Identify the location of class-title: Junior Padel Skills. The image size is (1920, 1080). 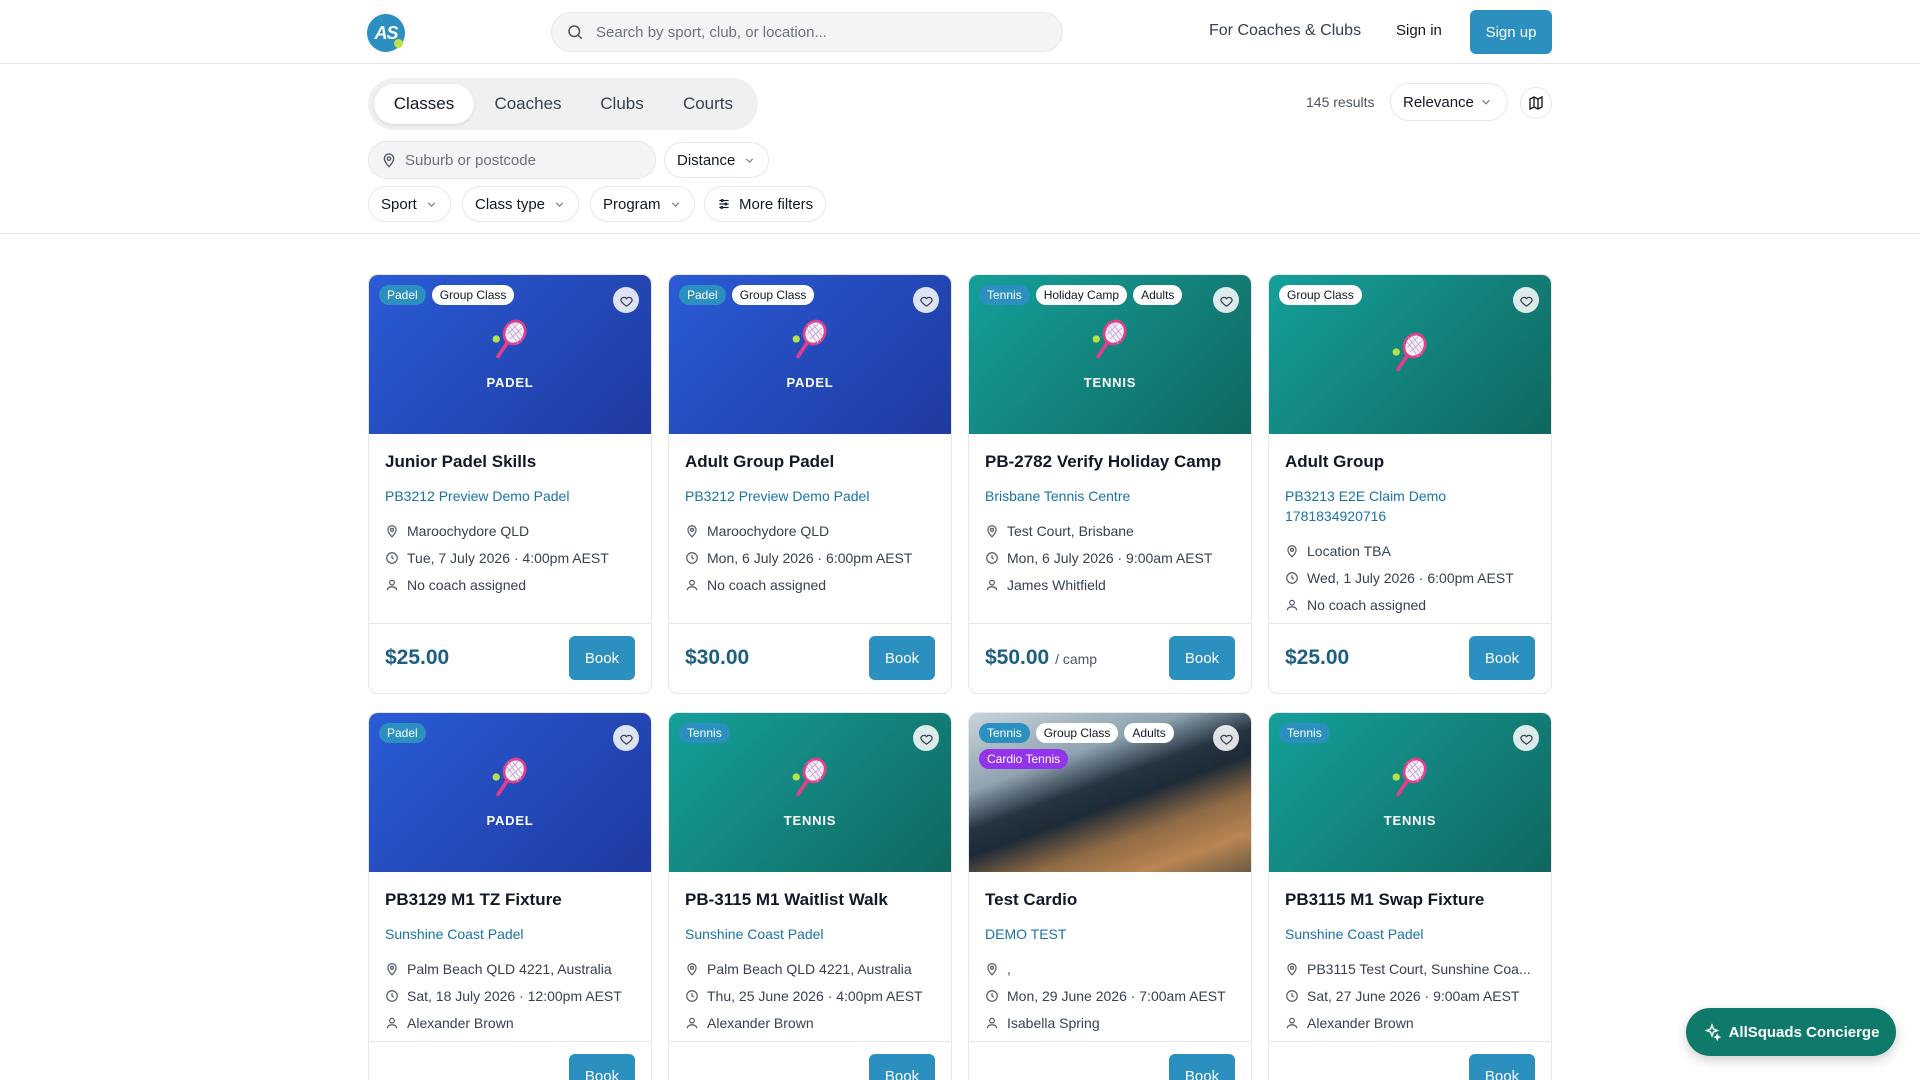
(510, 462).